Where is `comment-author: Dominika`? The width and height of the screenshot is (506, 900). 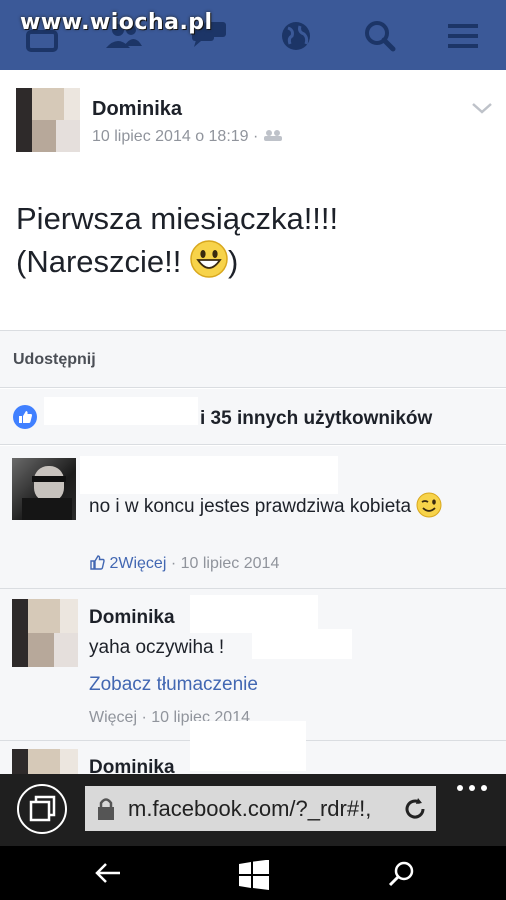
comment-author: Dominika is located at coordinates (132, 618).